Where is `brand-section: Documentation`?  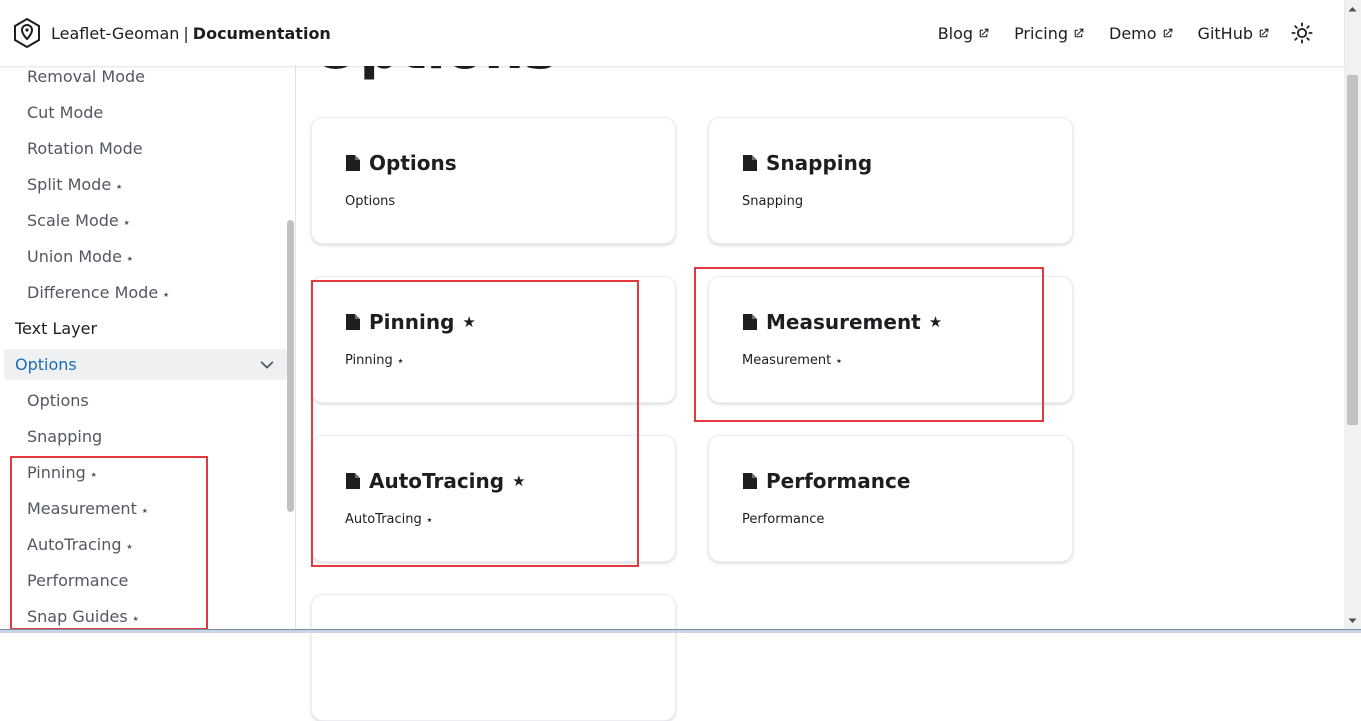 brand-section: Documentation is located at coordinates (261, 33).